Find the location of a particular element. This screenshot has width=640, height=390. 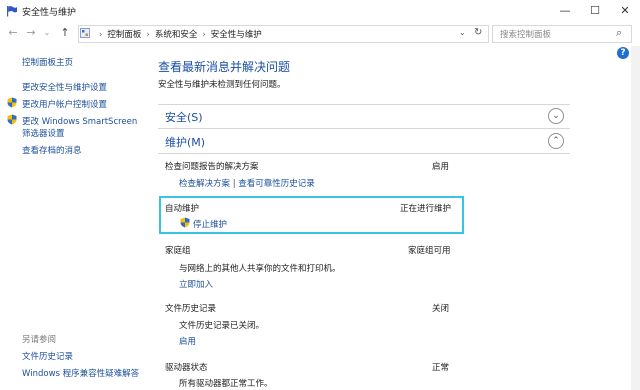

problem-reports-links: 检查解决方案 | 查看可靠性历史记录 is located at coordinates (247, 183).